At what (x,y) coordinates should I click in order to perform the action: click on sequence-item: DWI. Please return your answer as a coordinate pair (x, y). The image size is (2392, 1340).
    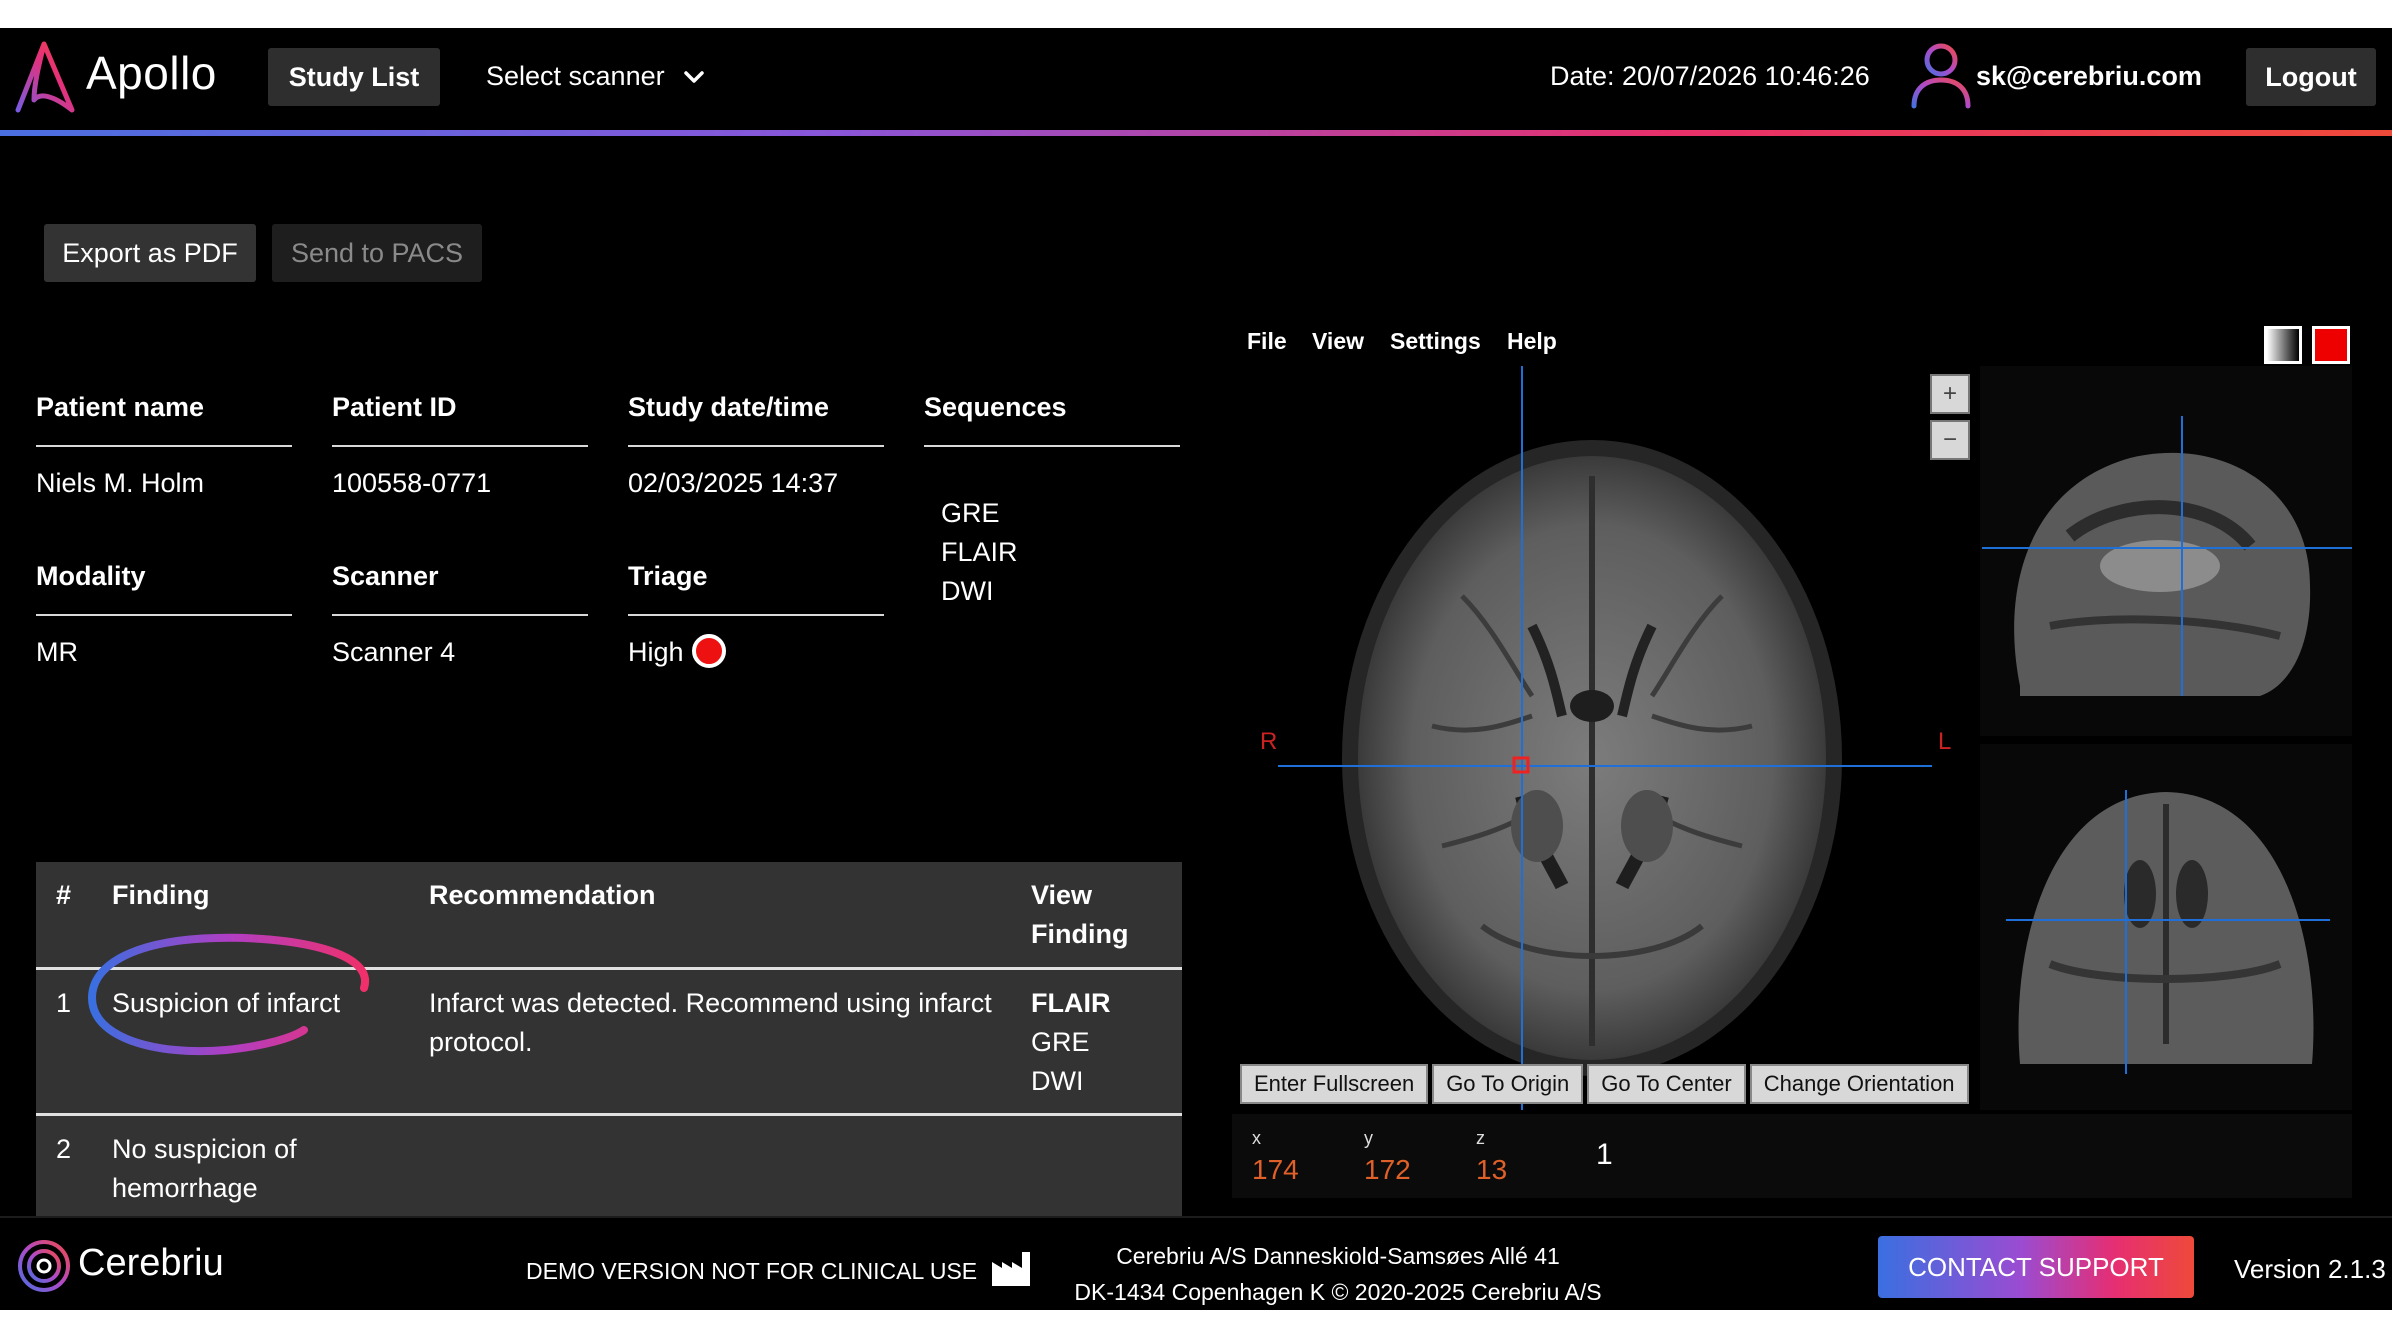
    Looking at the image, I should click on (967, 591).